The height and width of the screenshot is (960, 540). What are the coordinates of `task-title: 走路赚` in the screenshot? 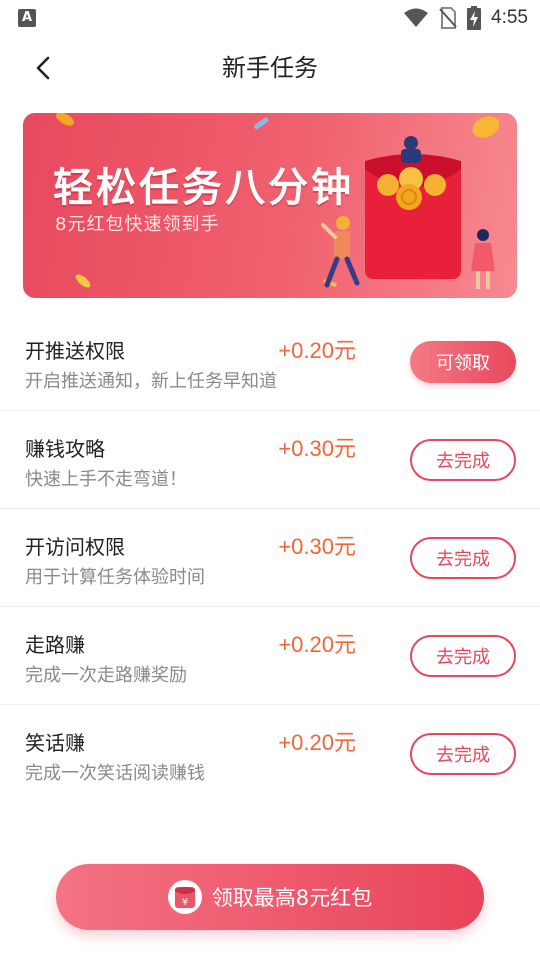 It's located at (55, 645).